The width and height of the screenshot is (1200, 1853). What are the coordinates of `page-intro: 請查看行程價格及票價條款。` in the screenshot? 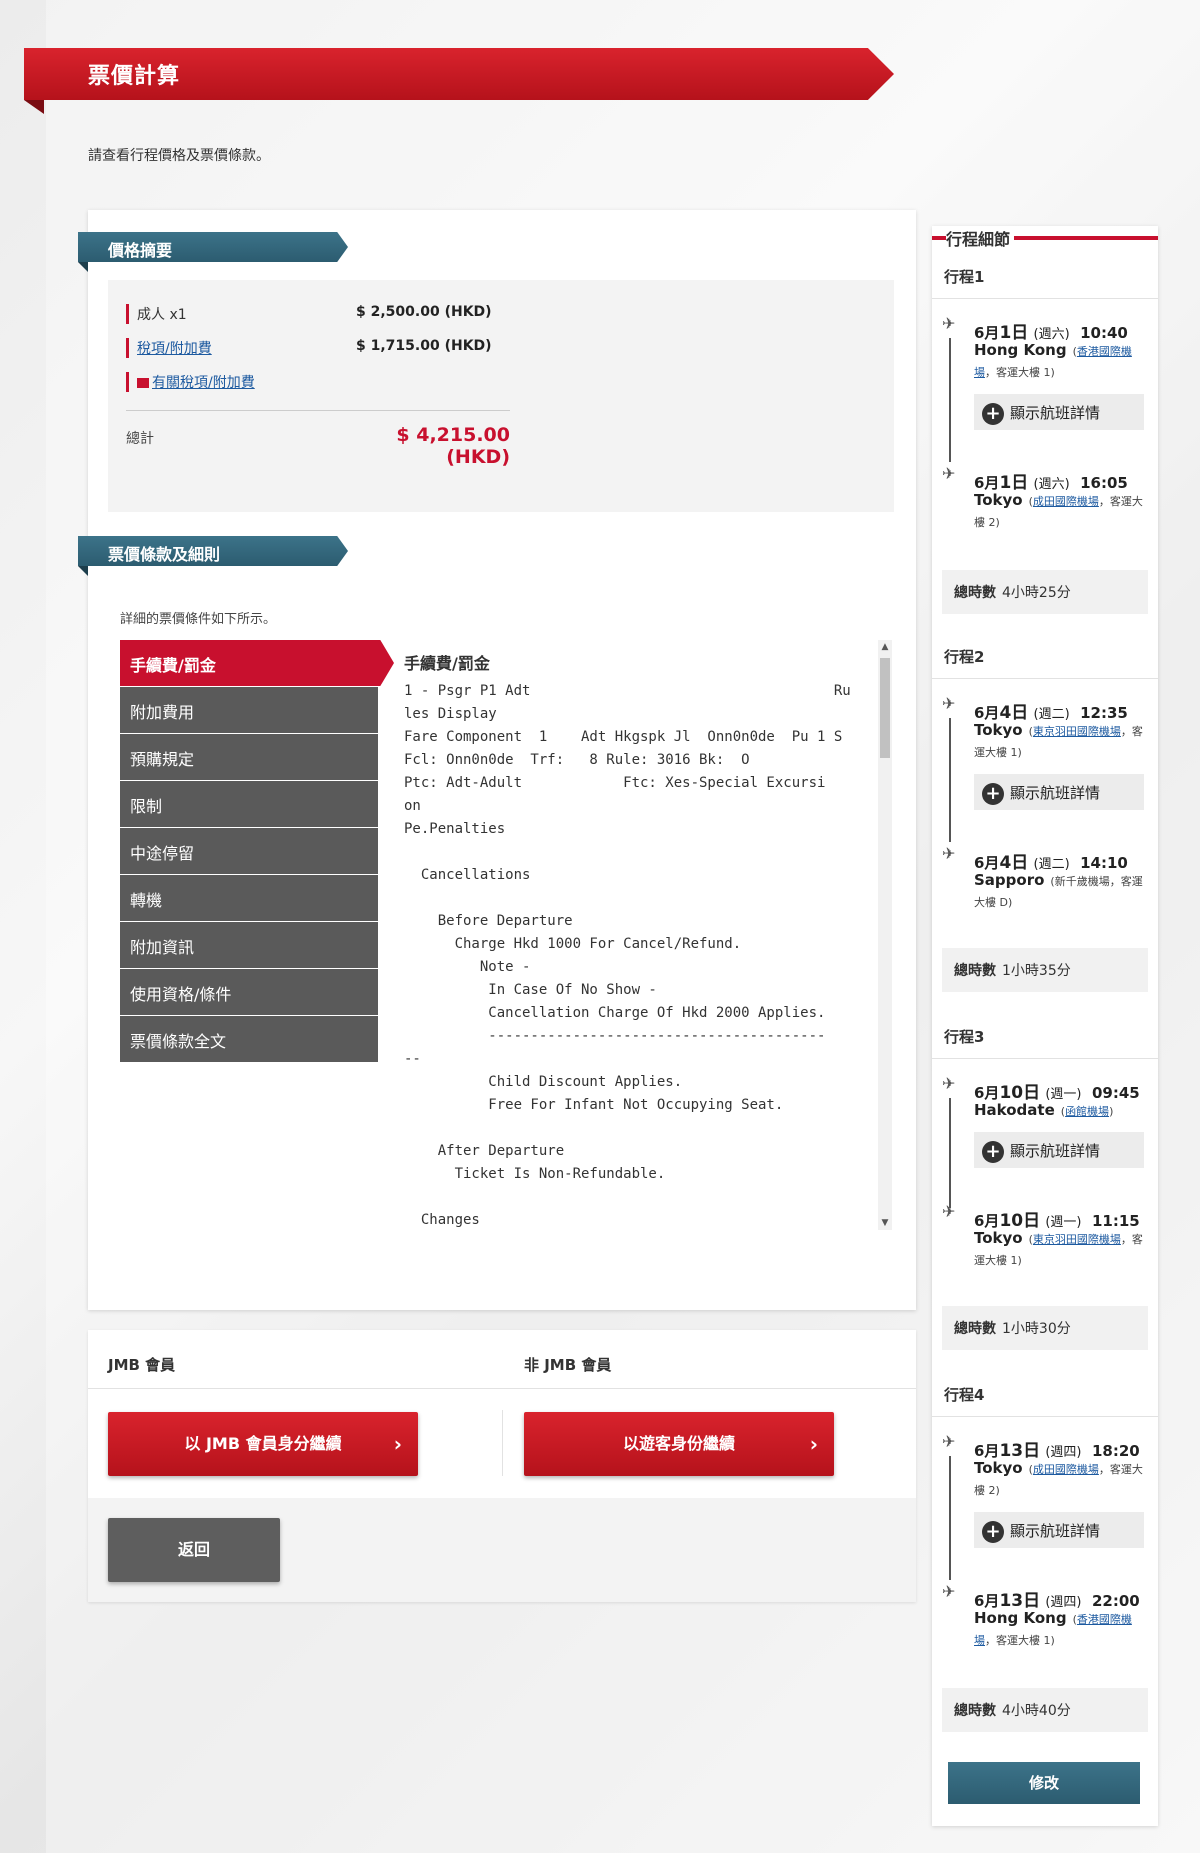 It's located at (179, 156).